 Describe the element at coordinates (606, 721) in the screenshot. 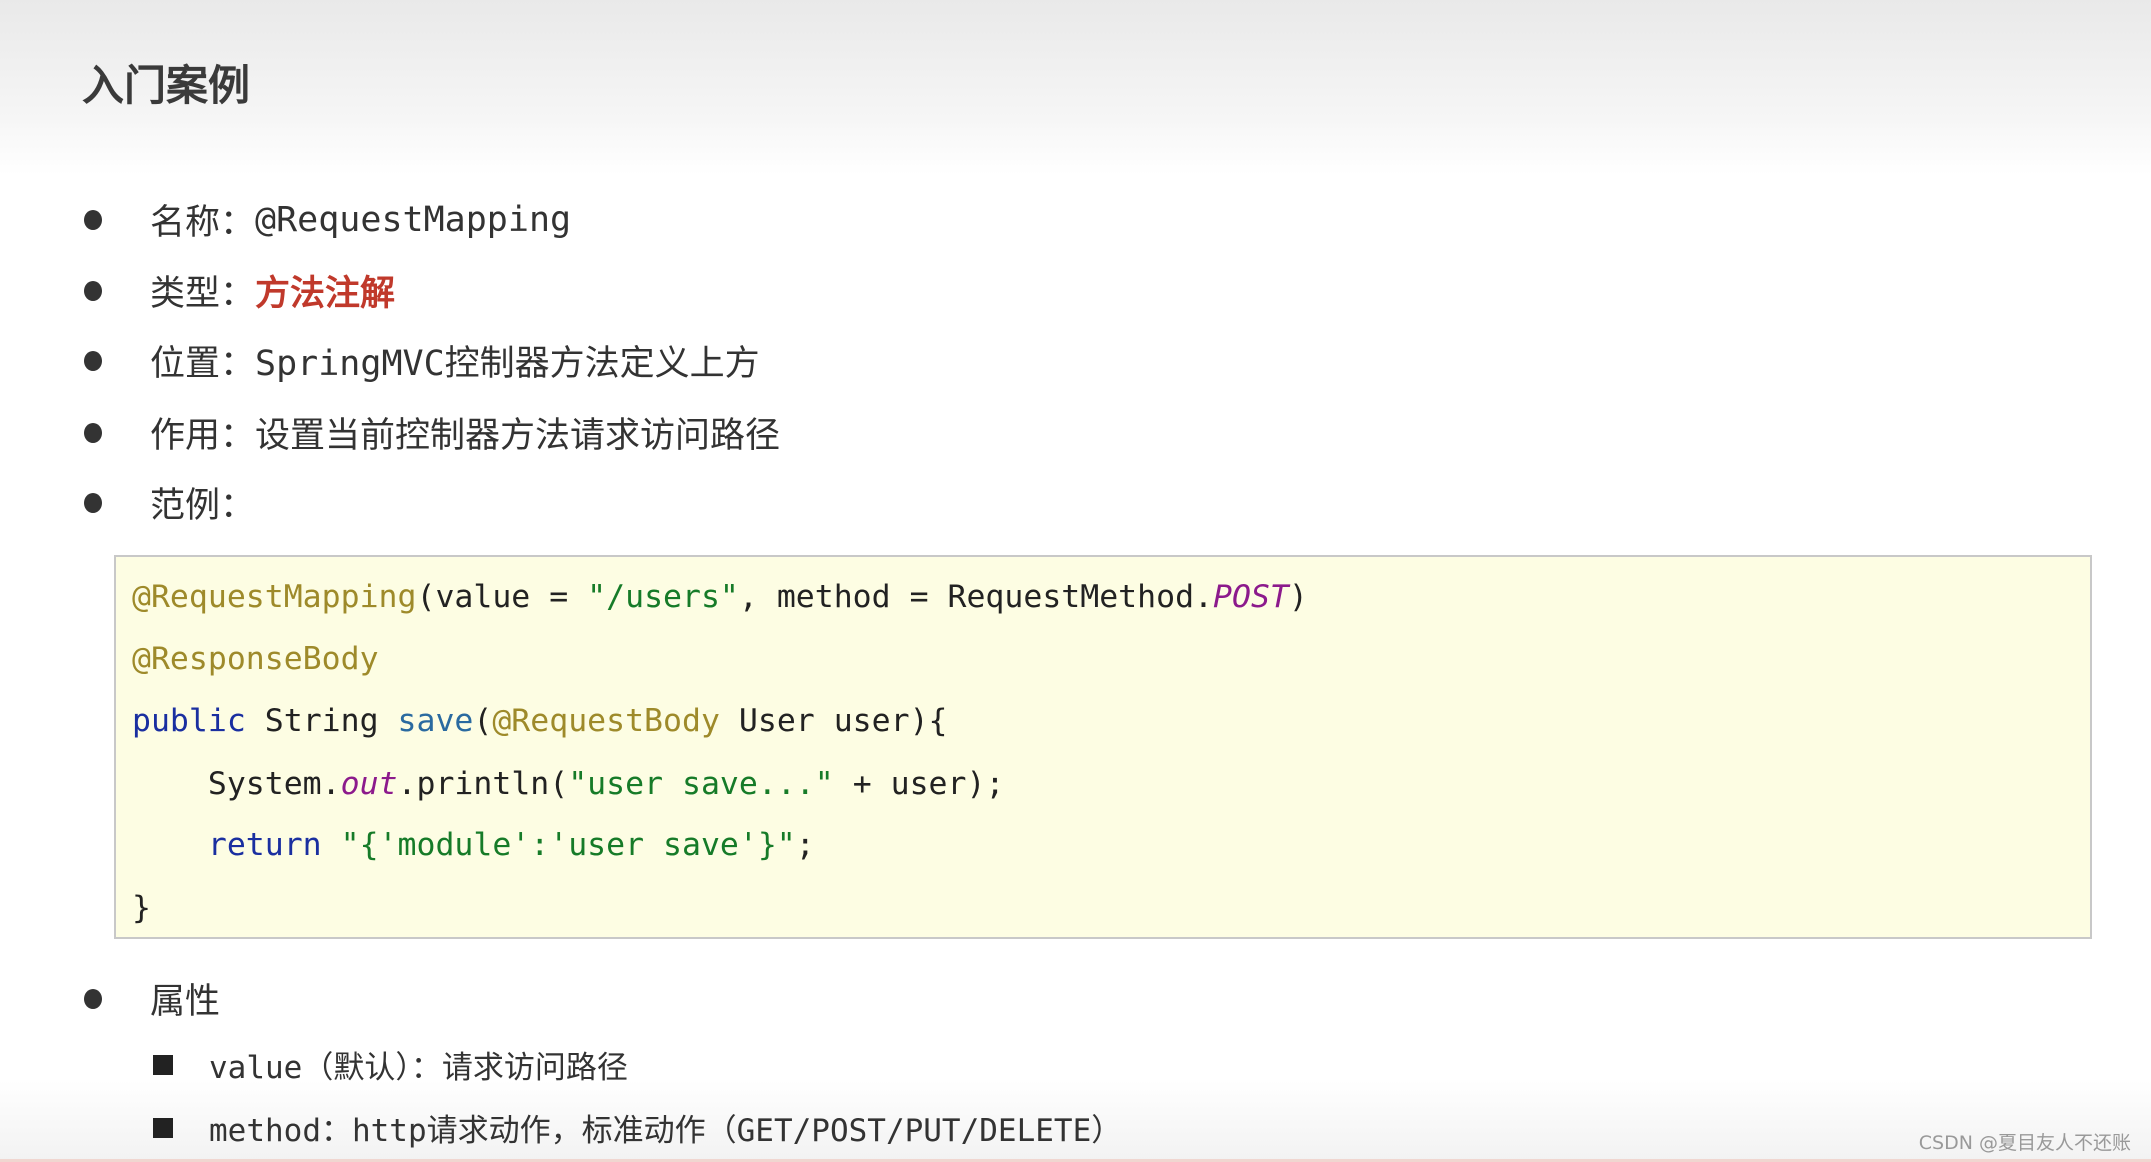

I see `code-token: @RequestBody` at that location.